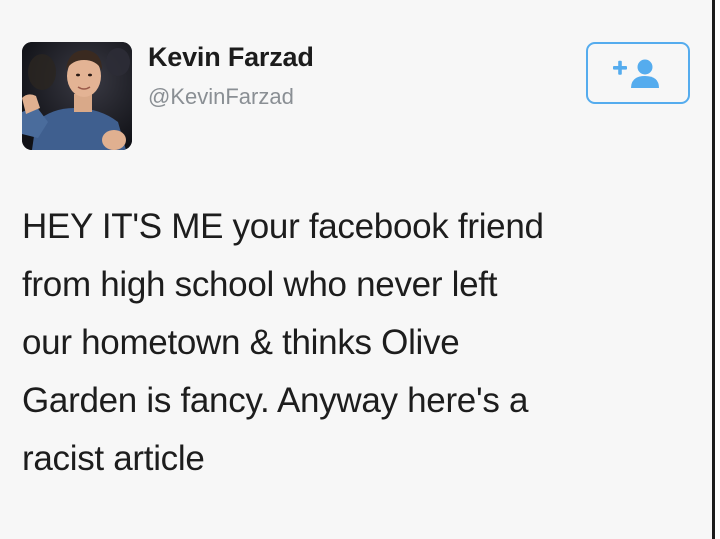  What do you see at coordinates (113, 458) in the screenshot?
I see `tweet-text-line: racist article` at bounding box center [113, 458].